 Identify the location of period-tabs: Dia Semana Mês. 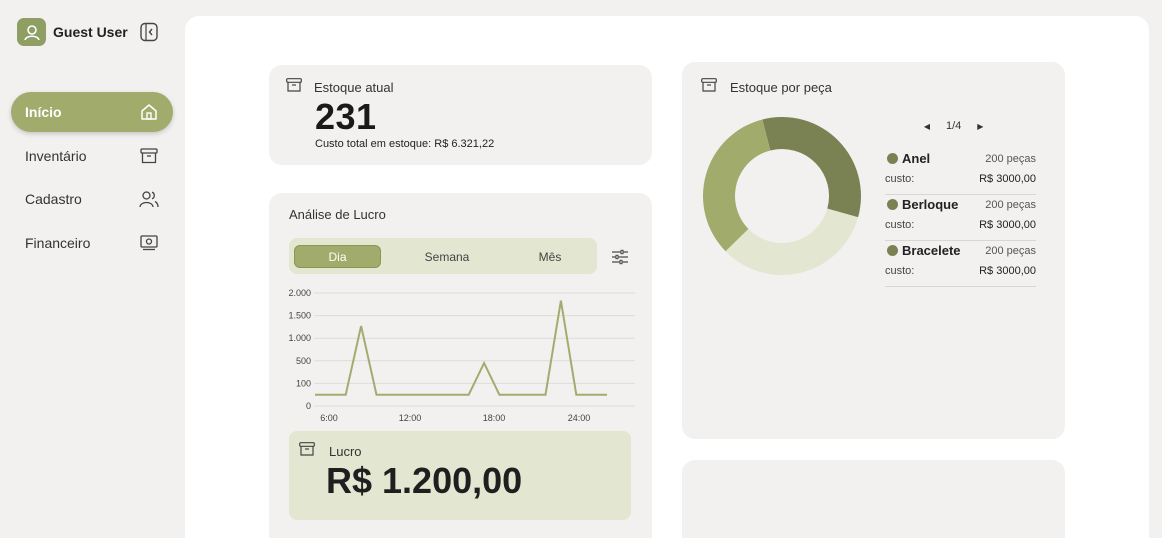
(443, 256).